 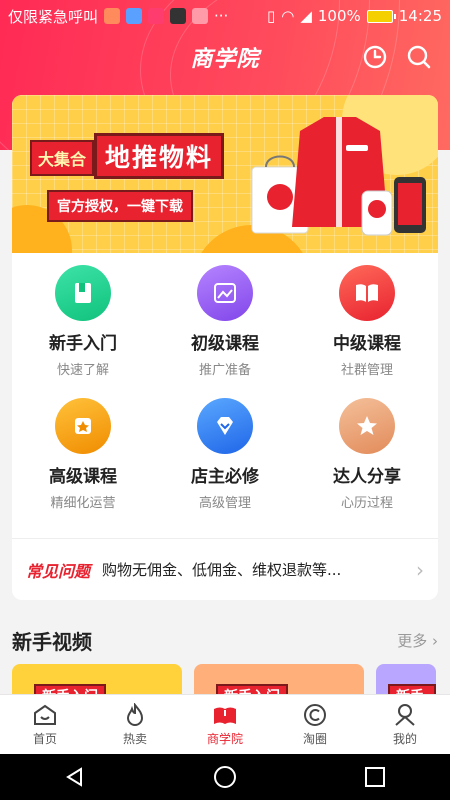 I want to click on tab-academy: 商学院, so click(x=225, y=724).